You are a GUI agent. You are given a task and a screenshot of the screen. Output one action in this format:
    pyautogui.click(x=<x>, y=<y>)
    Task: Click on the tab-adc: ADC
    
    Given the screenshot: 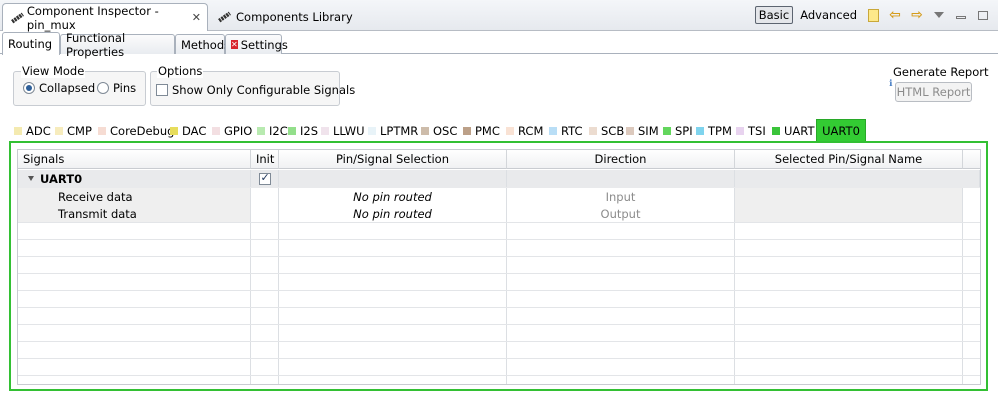 What is the action you would take?
    pyautogui.click(x=31, y=131)
    